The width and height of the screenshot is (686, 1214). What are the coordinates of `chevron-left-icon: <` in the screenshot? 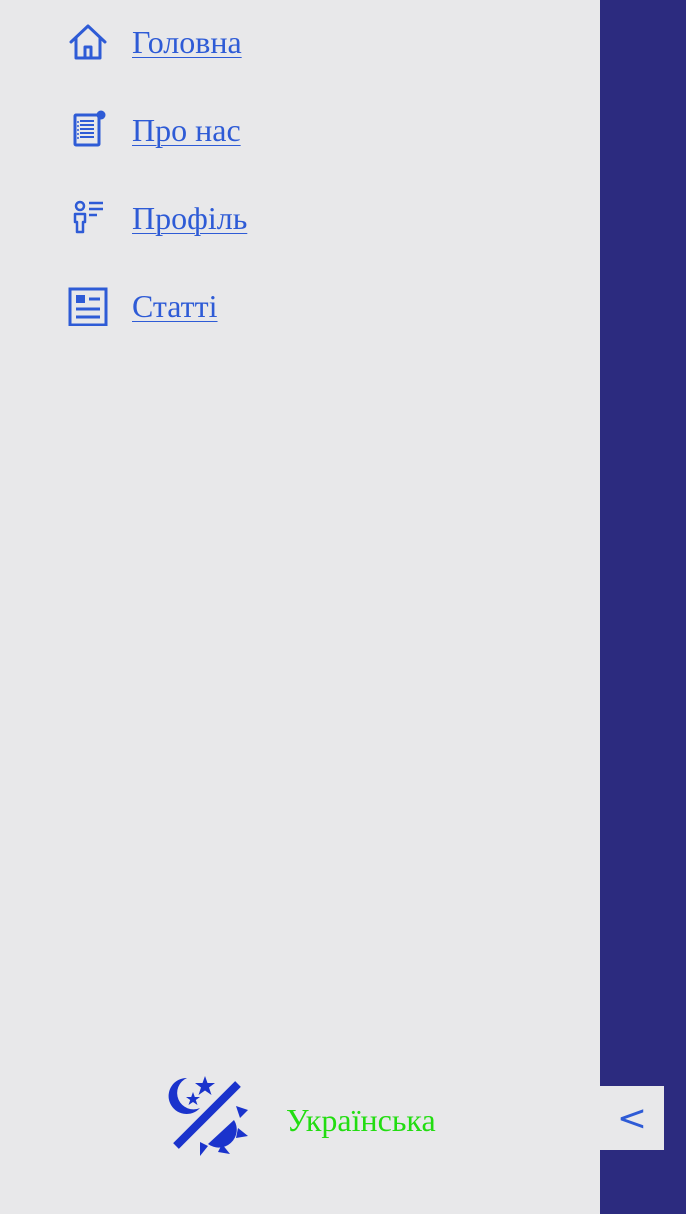 It's located at (632, 1118).